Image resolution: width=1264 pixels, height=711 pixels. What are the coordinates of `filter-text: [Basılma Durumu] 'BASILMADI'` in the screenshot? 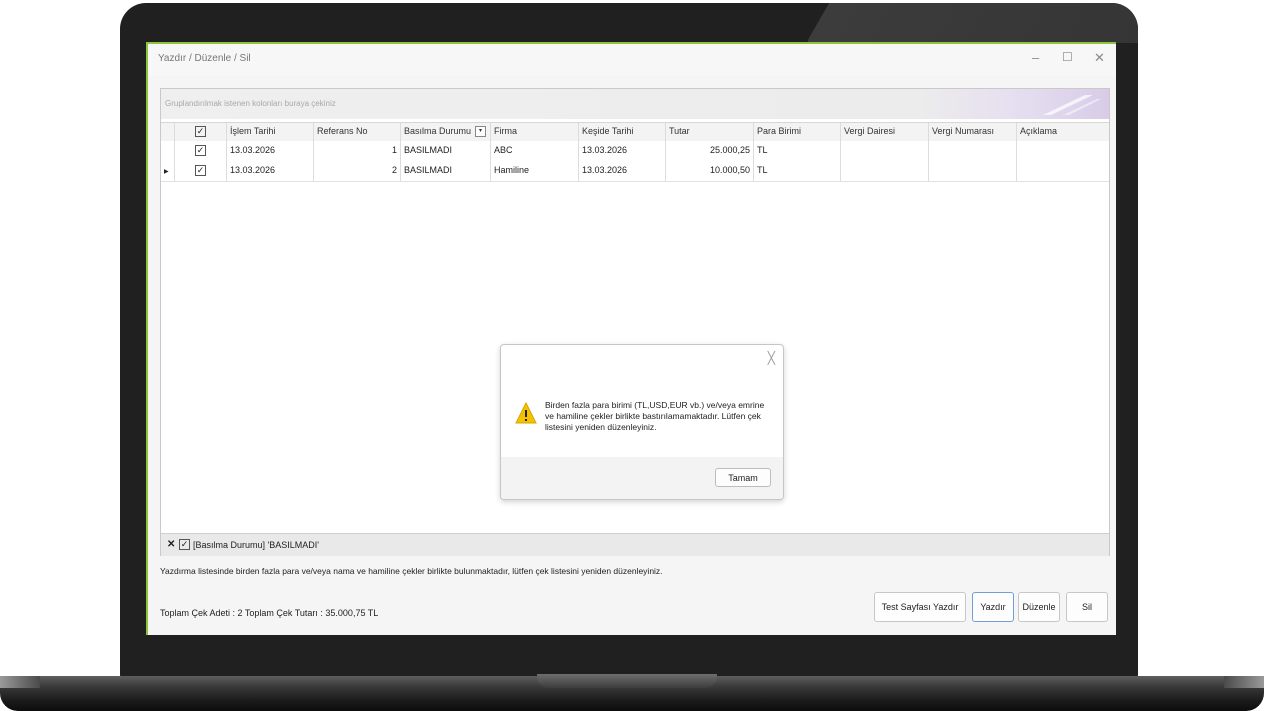 It's located at (256, 545).